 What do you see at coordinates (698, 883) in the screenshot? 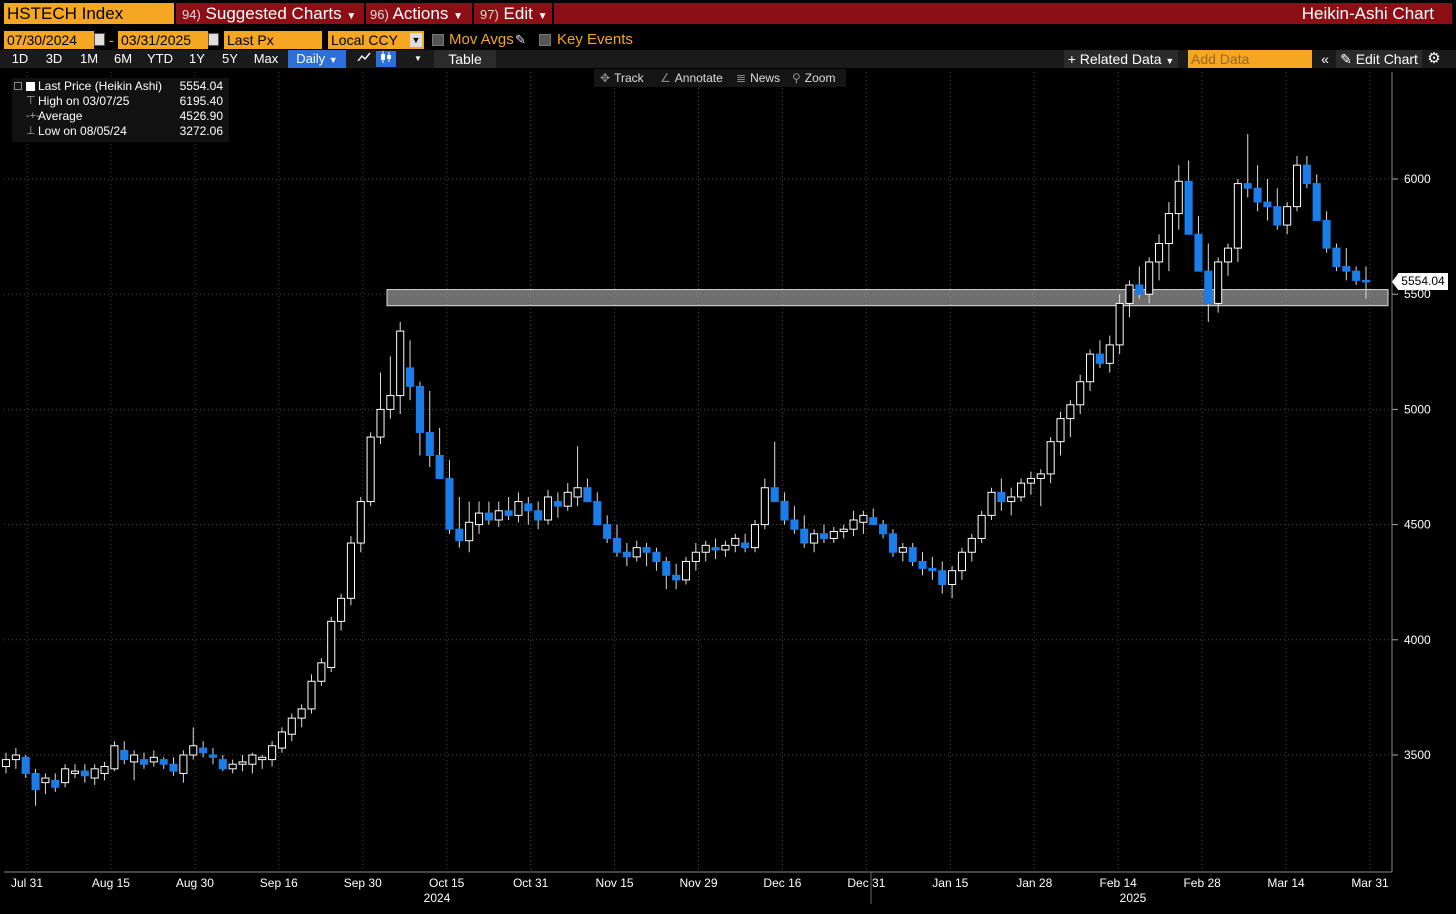
I see `x-tick-label: Nov 29` at bounding box center [698, 883].